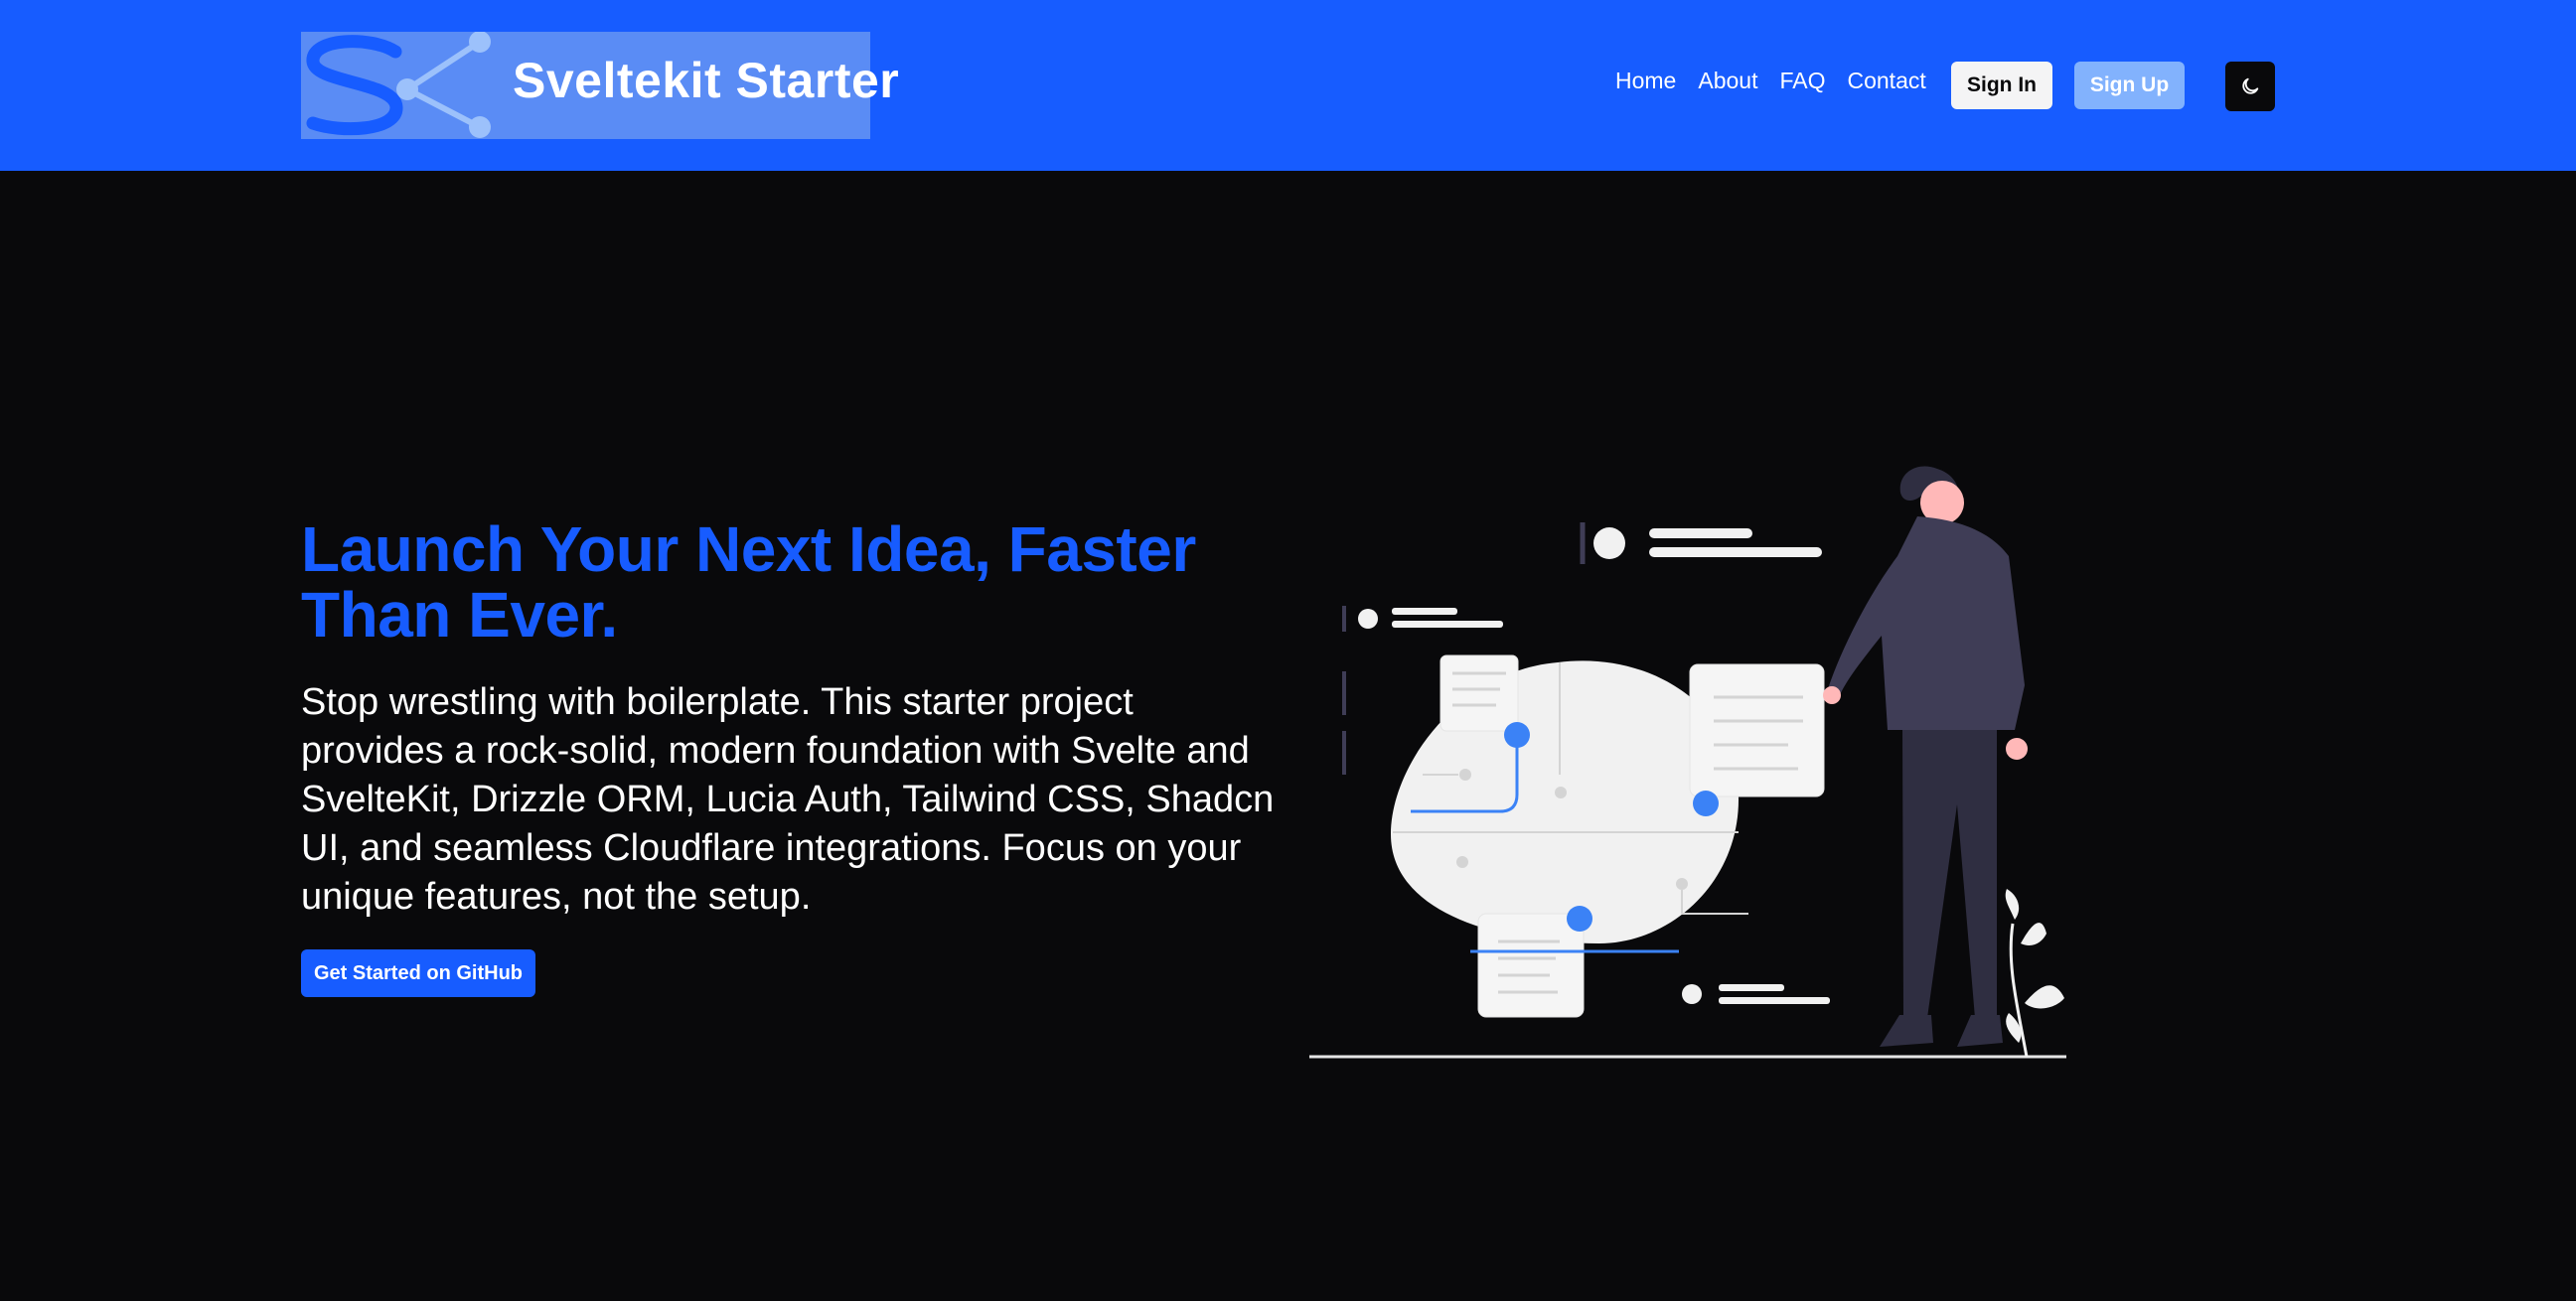 This screenshot has height=1301, width=2576. I want to click on hero-title: Launch Your Next Idea, Faster Than Ever., so click(748, 582).